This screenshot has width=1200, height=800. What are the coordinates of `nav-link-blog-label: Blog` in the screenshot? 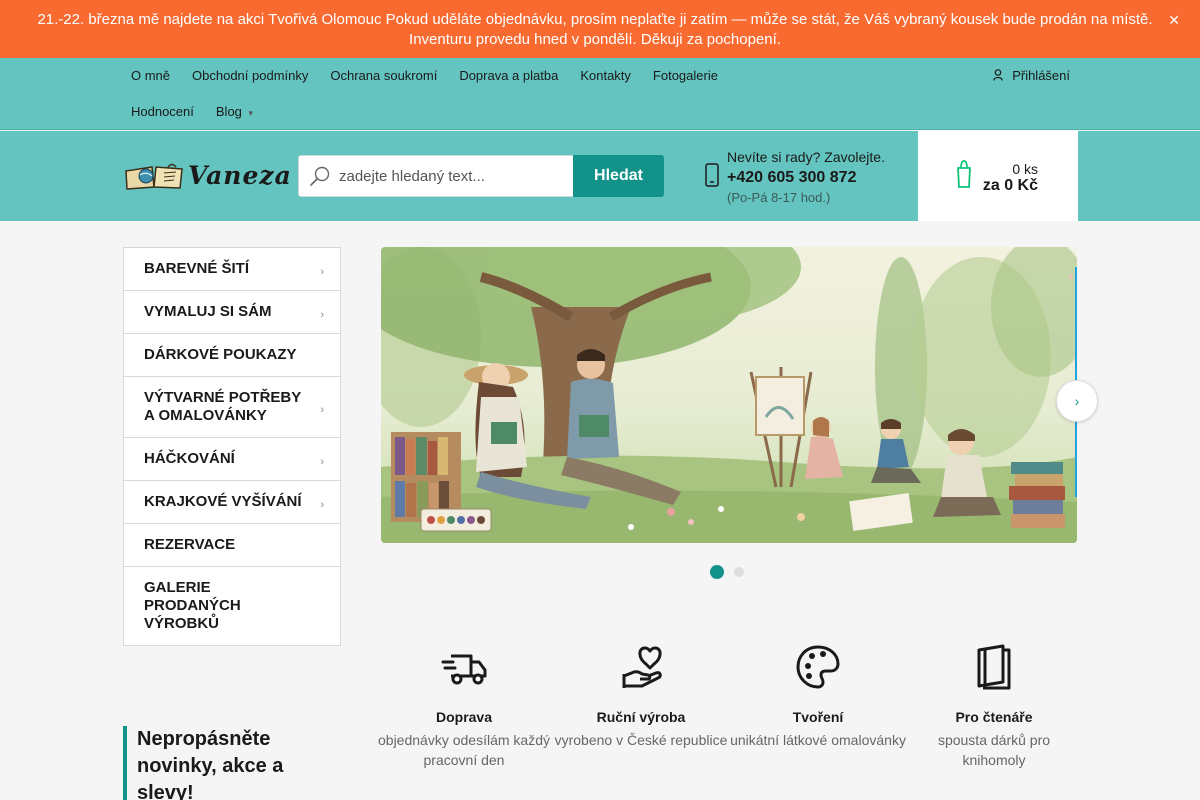 It's located at (228, 111).